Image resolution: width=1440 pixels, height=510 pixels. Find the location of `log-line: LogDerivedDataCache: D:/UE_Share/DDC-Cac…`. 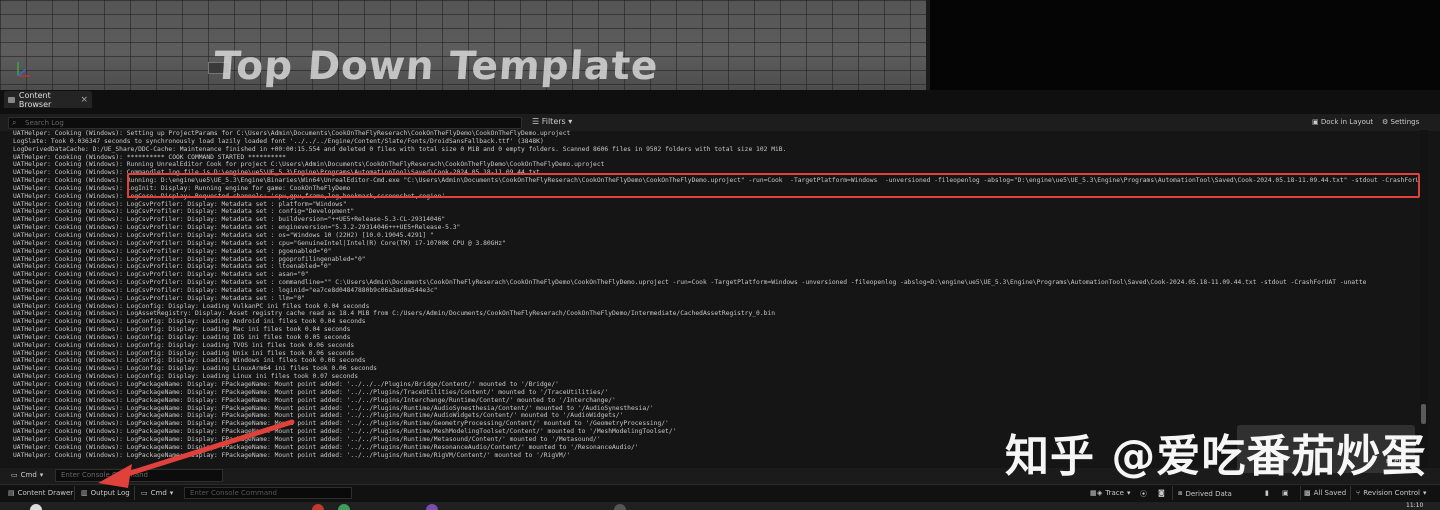

log-line: LogDerivedDataCache: D:/UE_Share/DDC-Cac… is located at coordinates (400, 149).